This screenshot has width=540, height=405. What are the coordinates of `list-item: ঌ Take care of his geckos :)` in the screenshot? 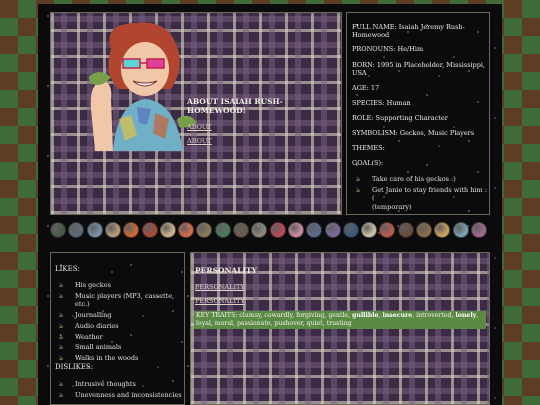 It's located at (406, 179).